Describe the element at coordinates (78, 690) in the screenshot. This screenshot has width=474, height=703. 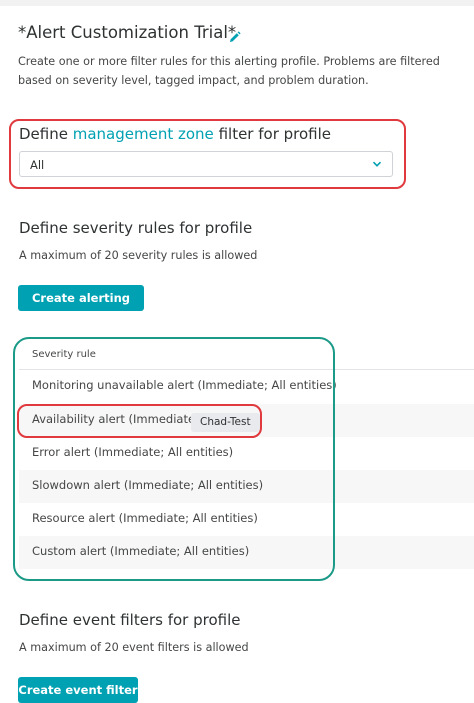
I see `create-event-filter-button: Create event filter` at that location.